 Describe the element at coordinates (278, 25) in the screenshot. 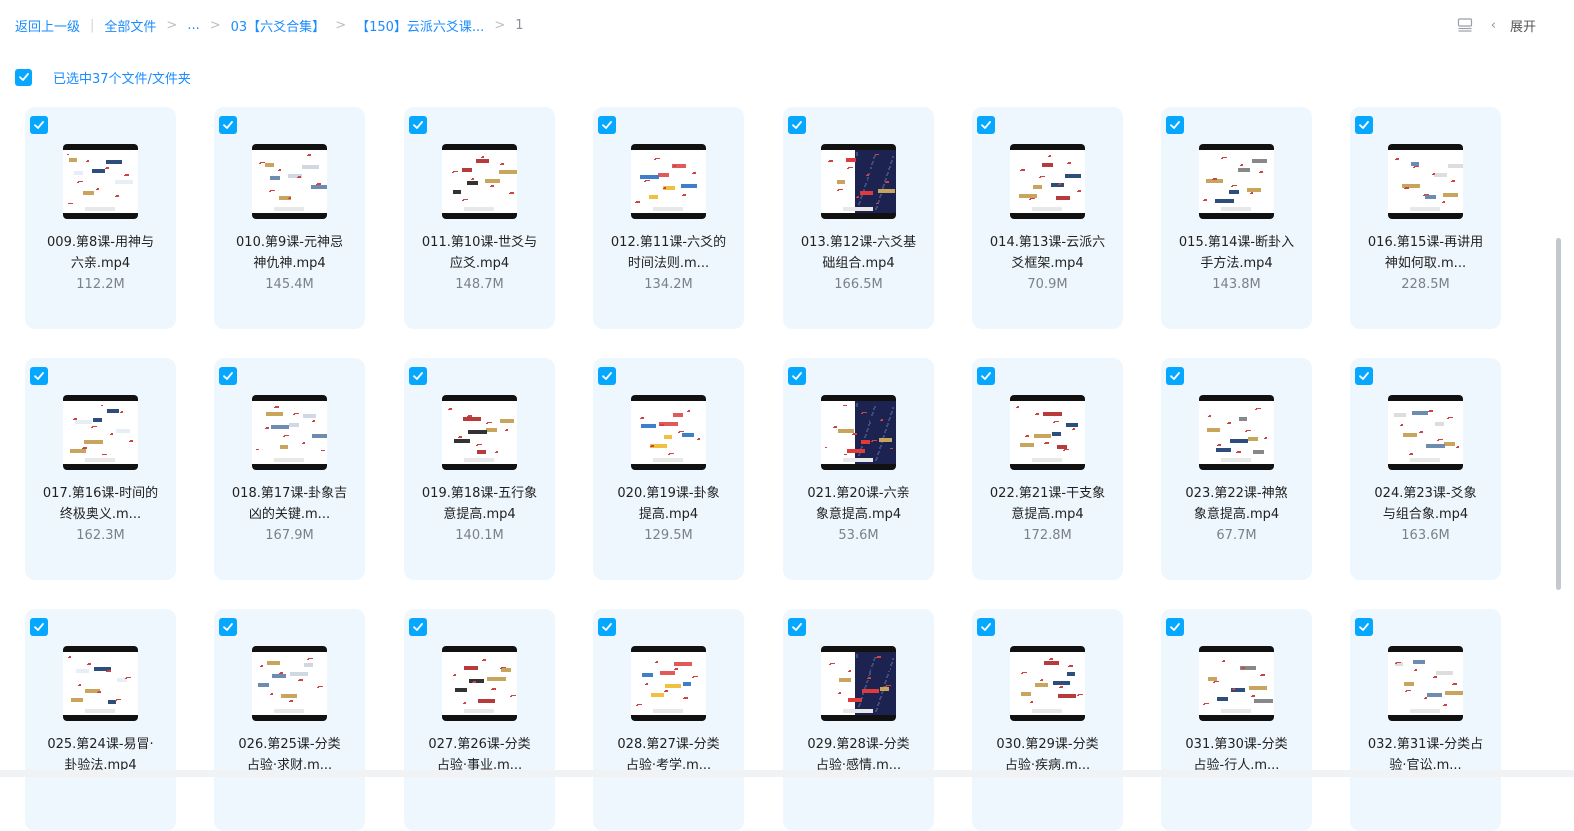

I see `breadcrumb-level1: 03【六爻合集】` at that location.